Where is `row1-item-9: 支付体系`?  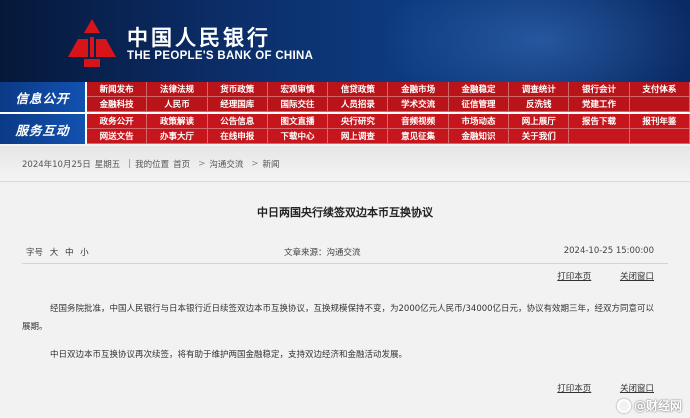
row1-item-9: 支付体系 is located at coordinates (659, 89).